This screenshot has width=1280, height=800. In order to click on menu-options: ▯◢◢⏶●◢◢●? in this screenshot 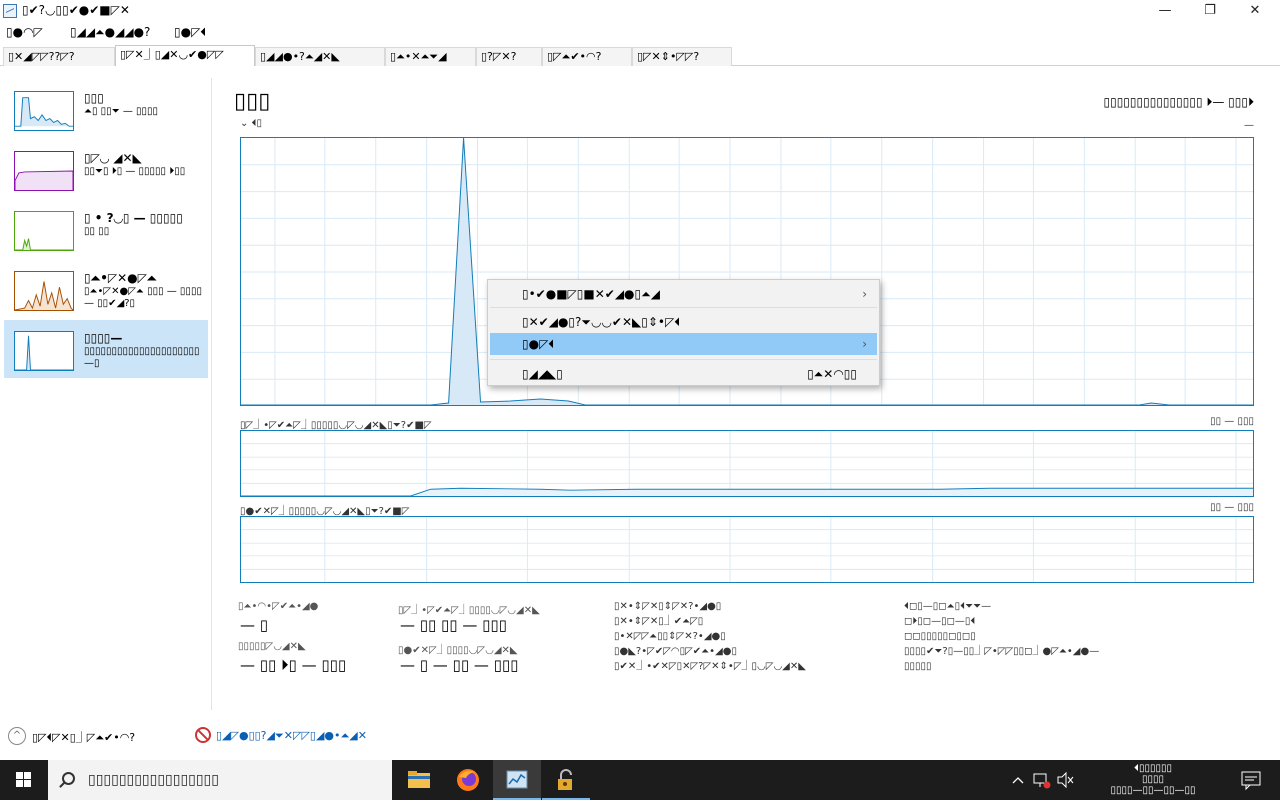, I will do `click(110, 32)`.